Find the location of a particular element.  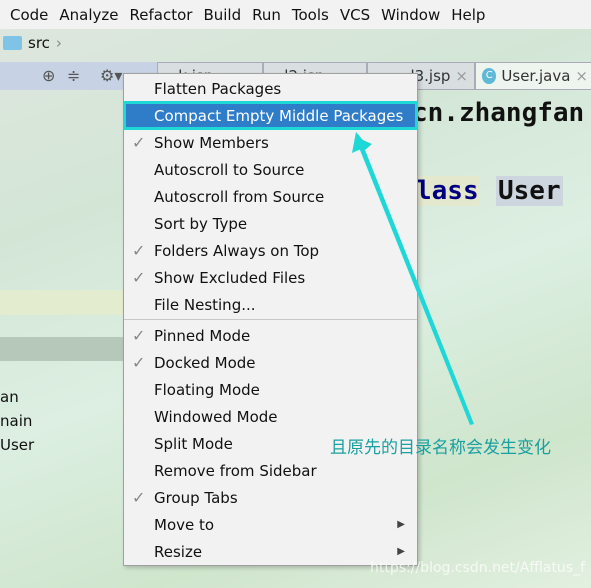

watermark: https://blog.csdn.net/Afflatus_f is located at coordinates (478, 568).